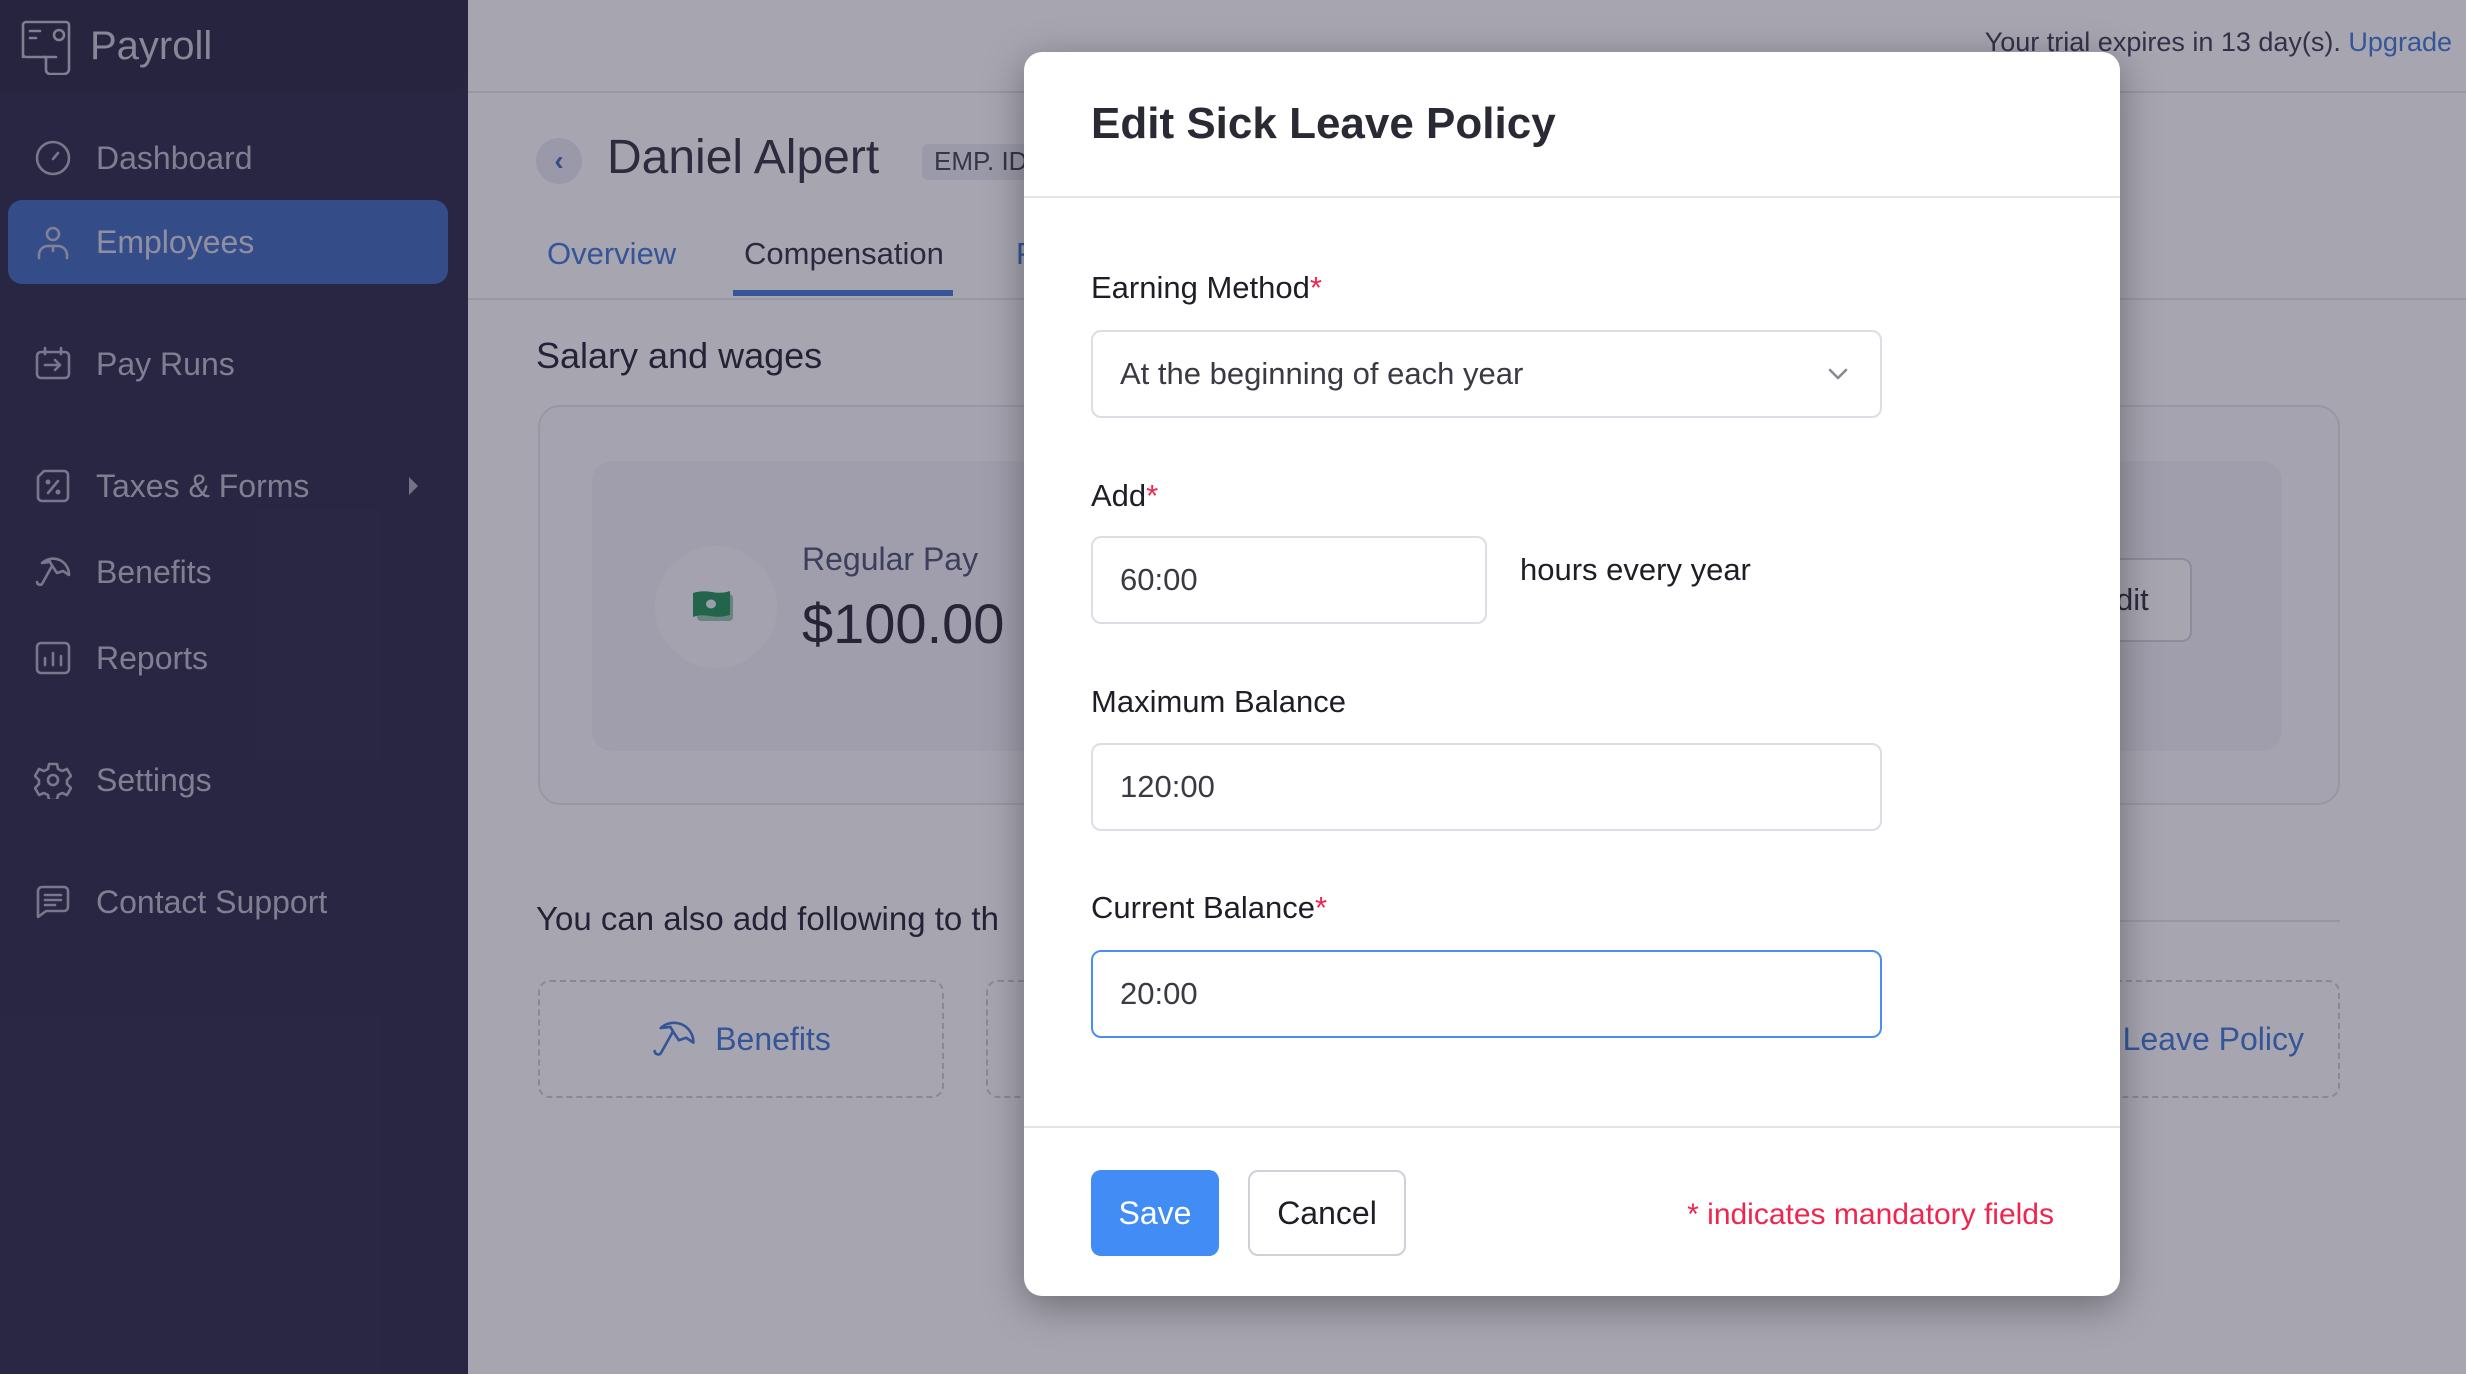 Image resolution: width=2466 pixels, height=1374 pixels. I want to click on earning-method-label: Earning Method*, so click(1206, 288).